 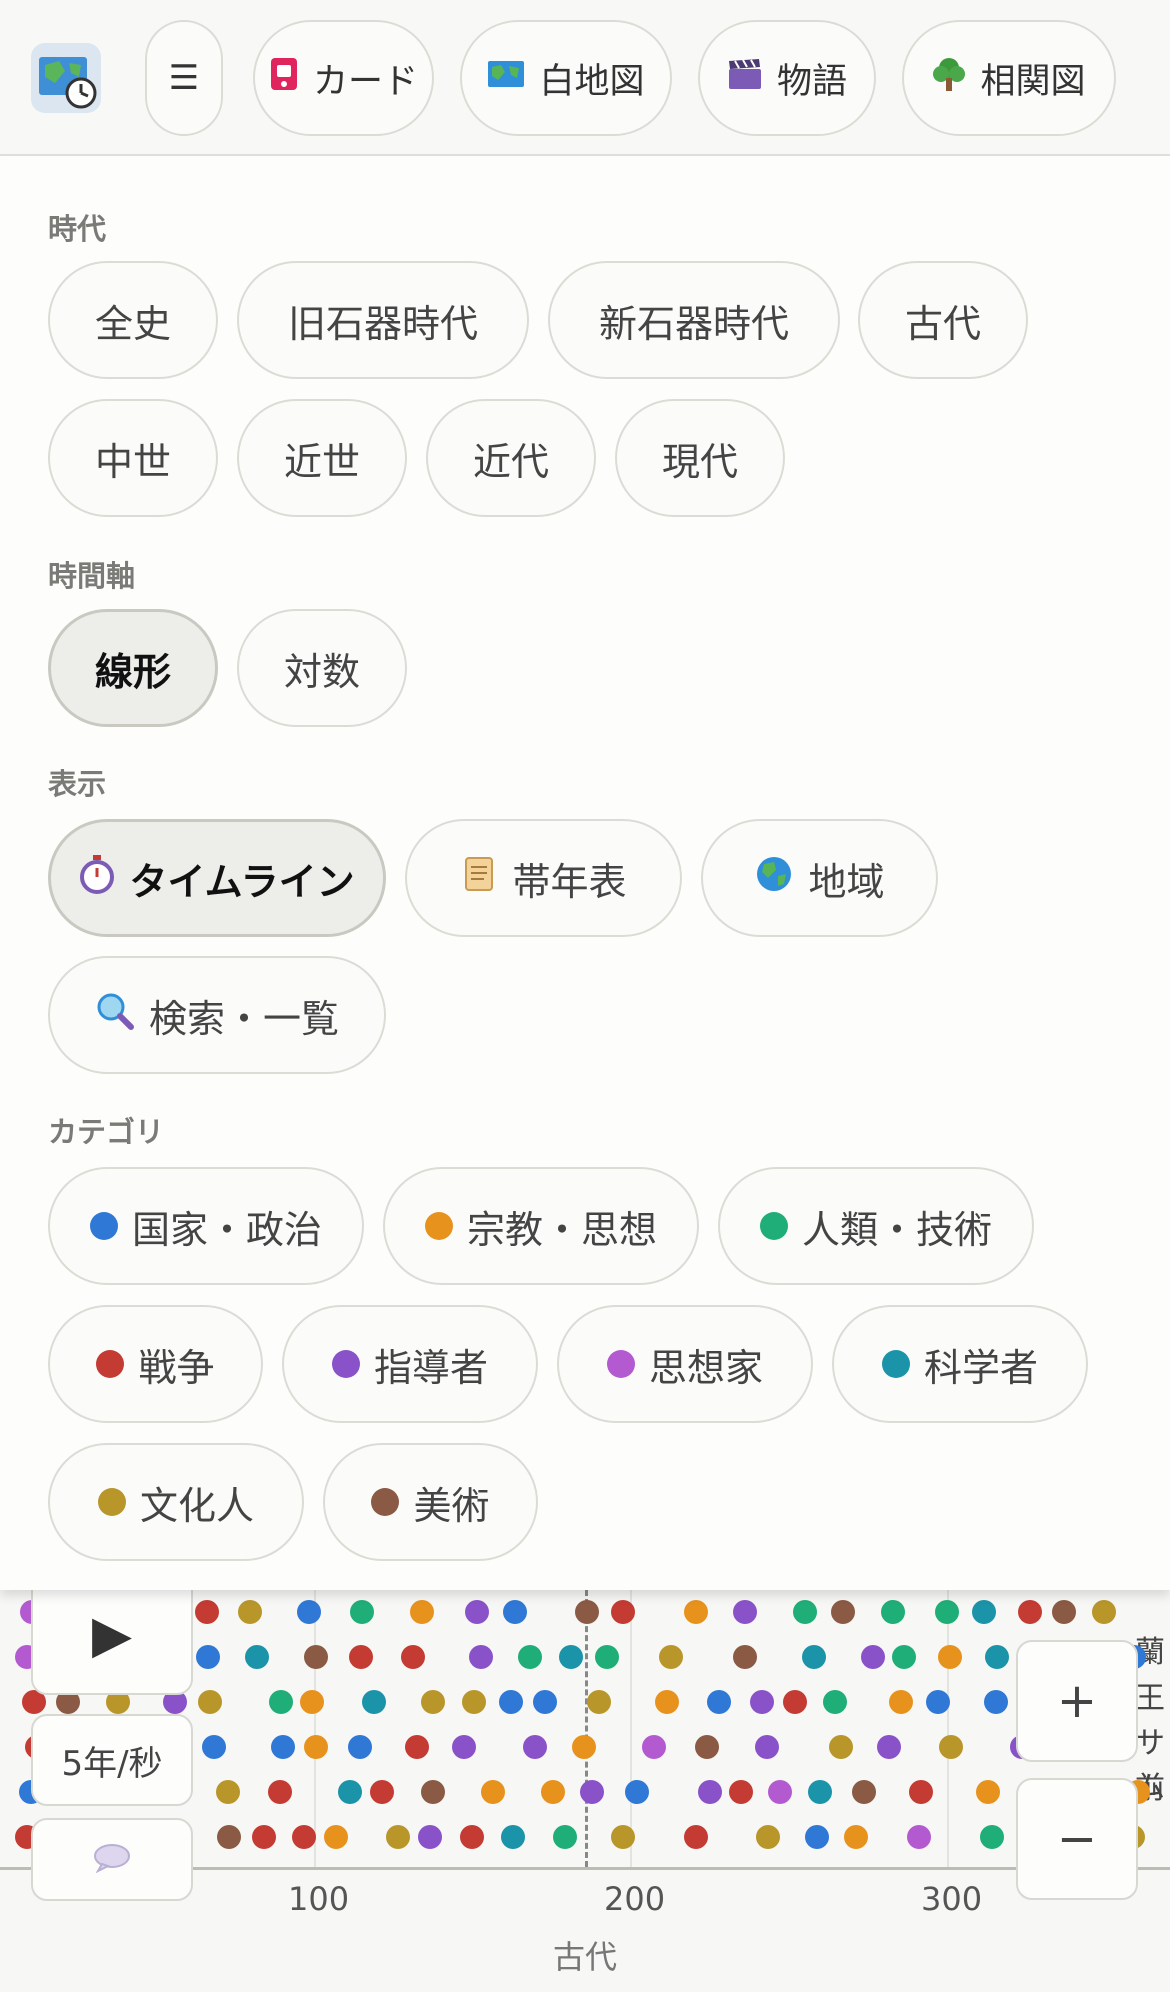 I want to click on zoom-in-button: +, so click(x=1077, y=1701).